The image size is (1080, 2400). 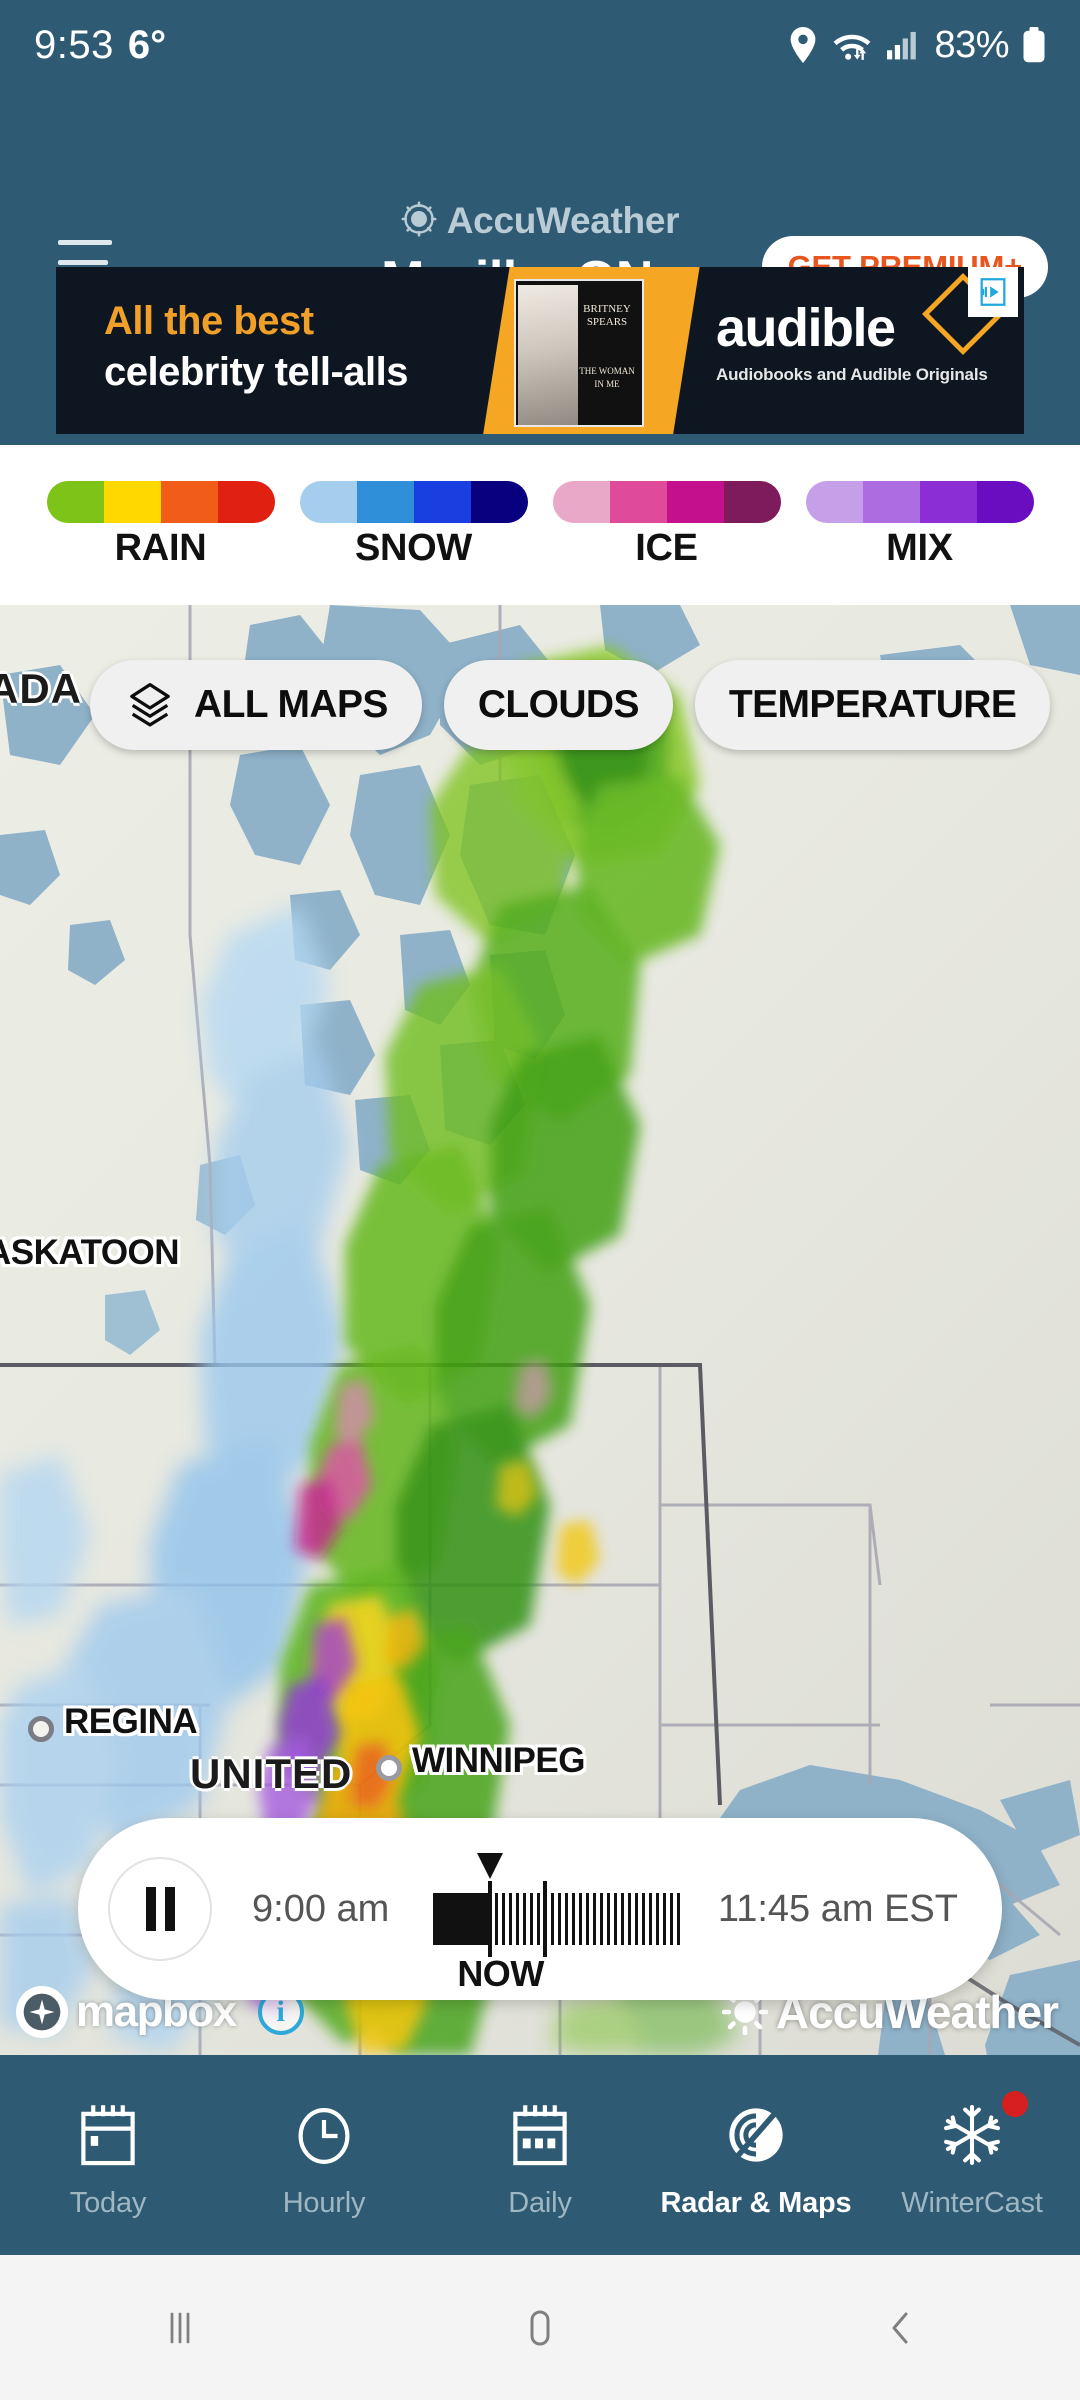 What do you see at coordinates (74, 44) in the screenshot?
I see `status-time: 9:53` at bounding box center [74, 44].